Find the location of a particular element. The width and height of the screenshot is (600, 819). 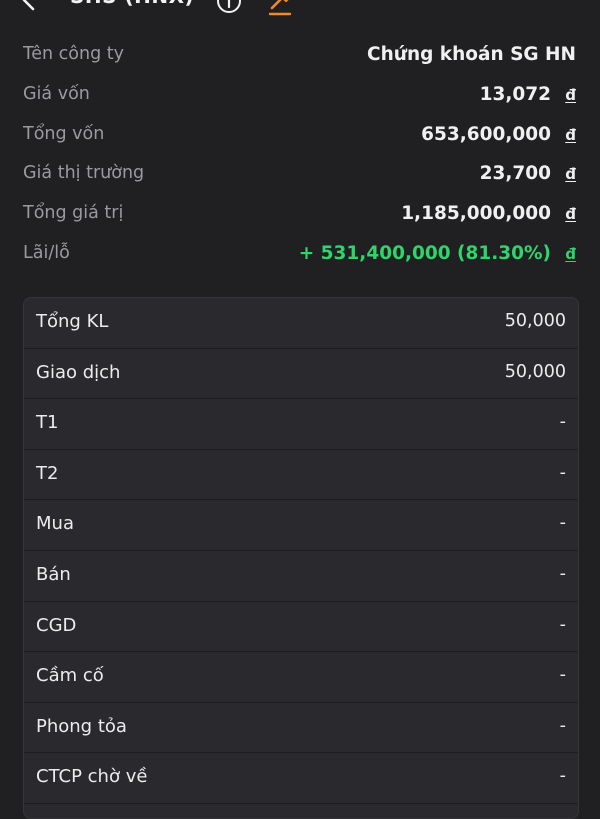

detail-row-t2: T2 - is located at coordinates (301, 475).